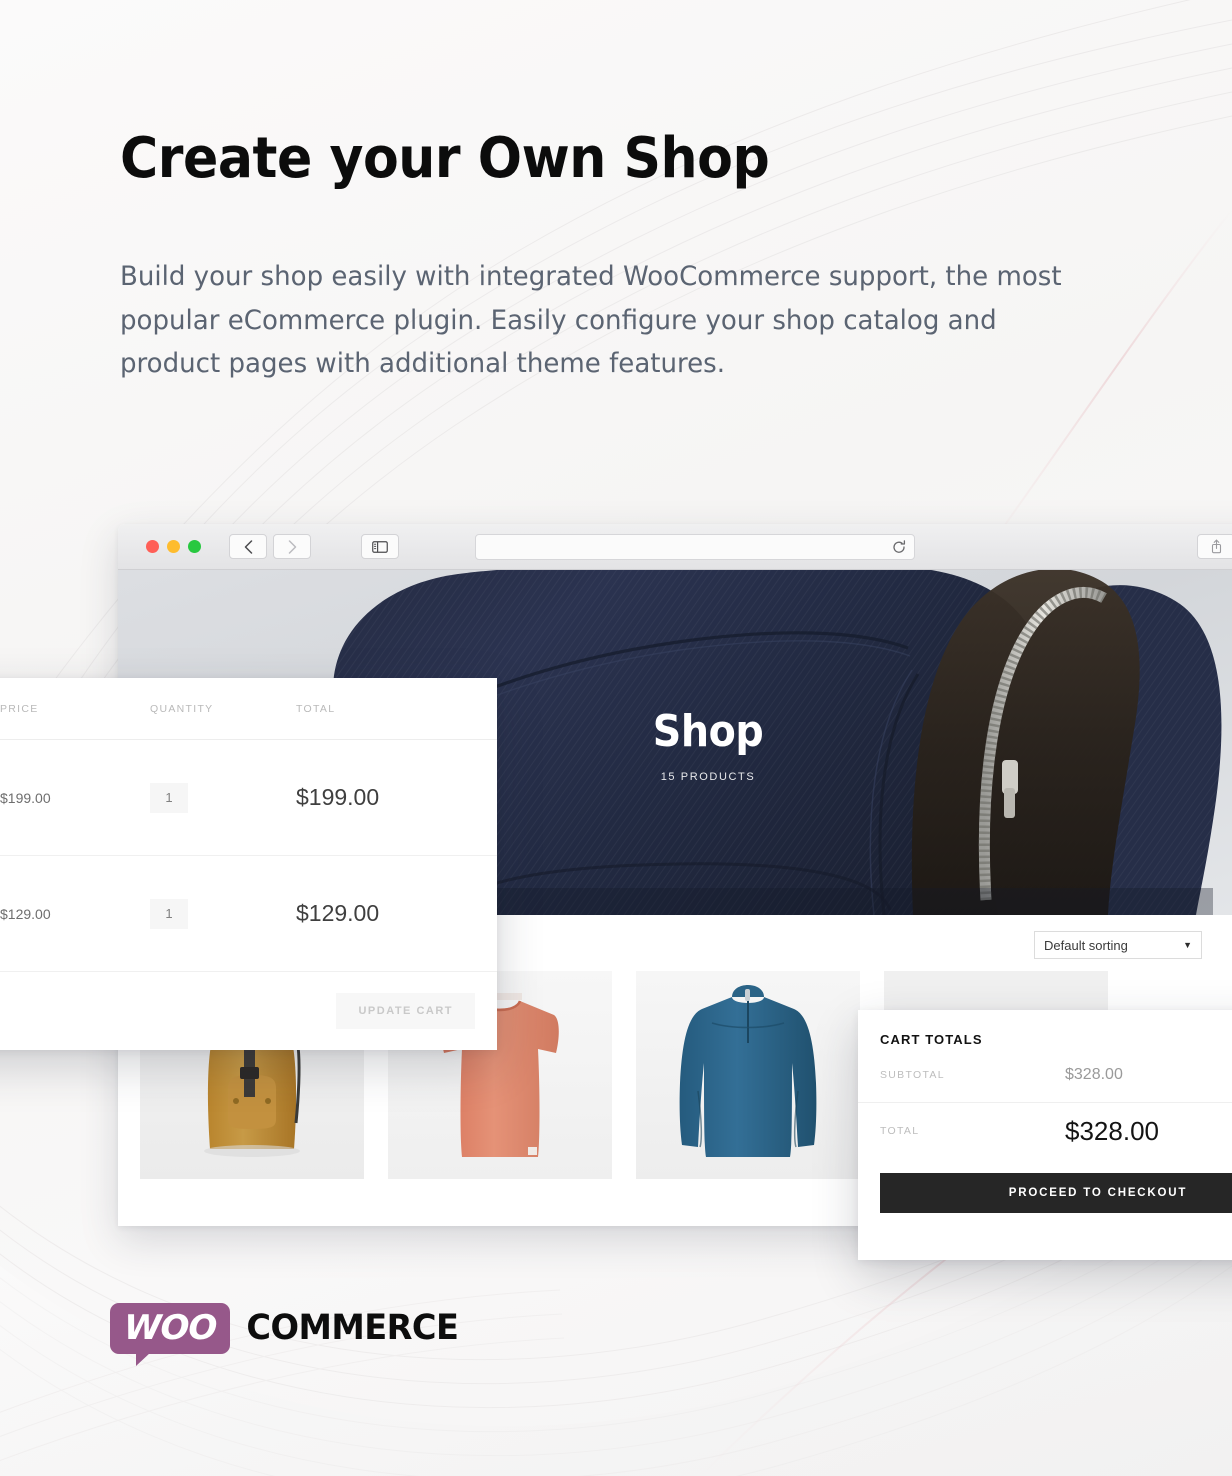 This screenshot has height=1476, width=1232. Describe the element at coordinates (695, 546) in the screenshot. I see `address-bar` at that location.